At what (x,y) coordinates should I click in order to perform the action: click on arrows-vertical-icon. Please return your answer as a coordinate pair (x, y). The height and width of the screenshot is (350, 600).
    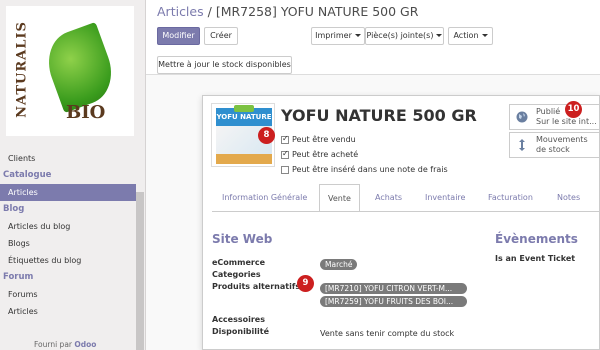
    Looking at the image, I should click on (522, 145).